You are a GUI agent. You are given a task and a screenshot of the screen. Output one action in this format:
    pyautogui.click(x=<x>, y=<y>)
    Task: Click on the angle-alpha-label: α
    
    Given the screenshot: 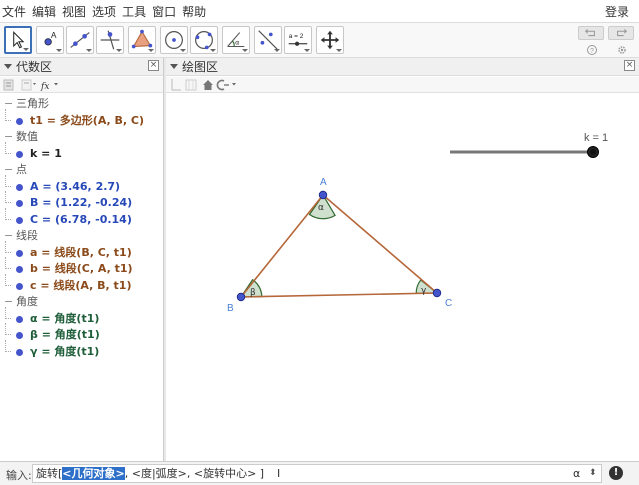 What is the action you would take?
    pyautogui.click(x=321, y=208)
    